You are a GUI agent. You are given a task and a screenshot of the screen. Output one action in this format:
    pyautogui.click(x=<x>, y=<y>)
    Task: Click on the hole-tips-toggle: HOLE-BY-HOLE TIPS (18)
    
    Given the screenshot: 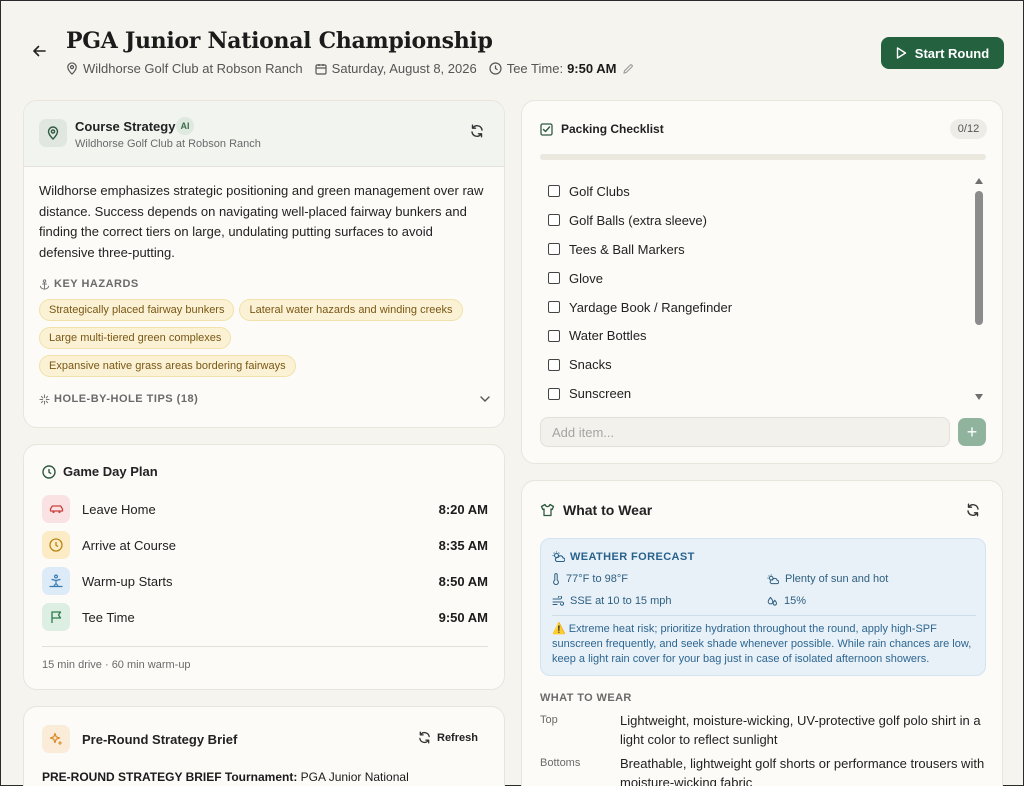 What is the action you would take?
    pyautogui.click(x=265, y=399)
    